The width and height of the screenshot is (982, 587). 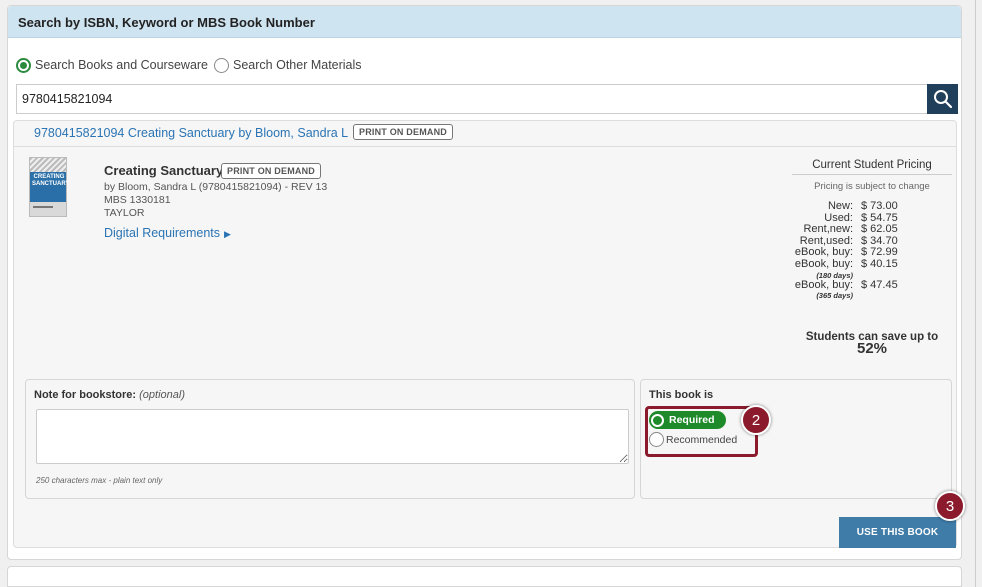 I want to click on price-duration: (365 days), so click(x=834, y=296).